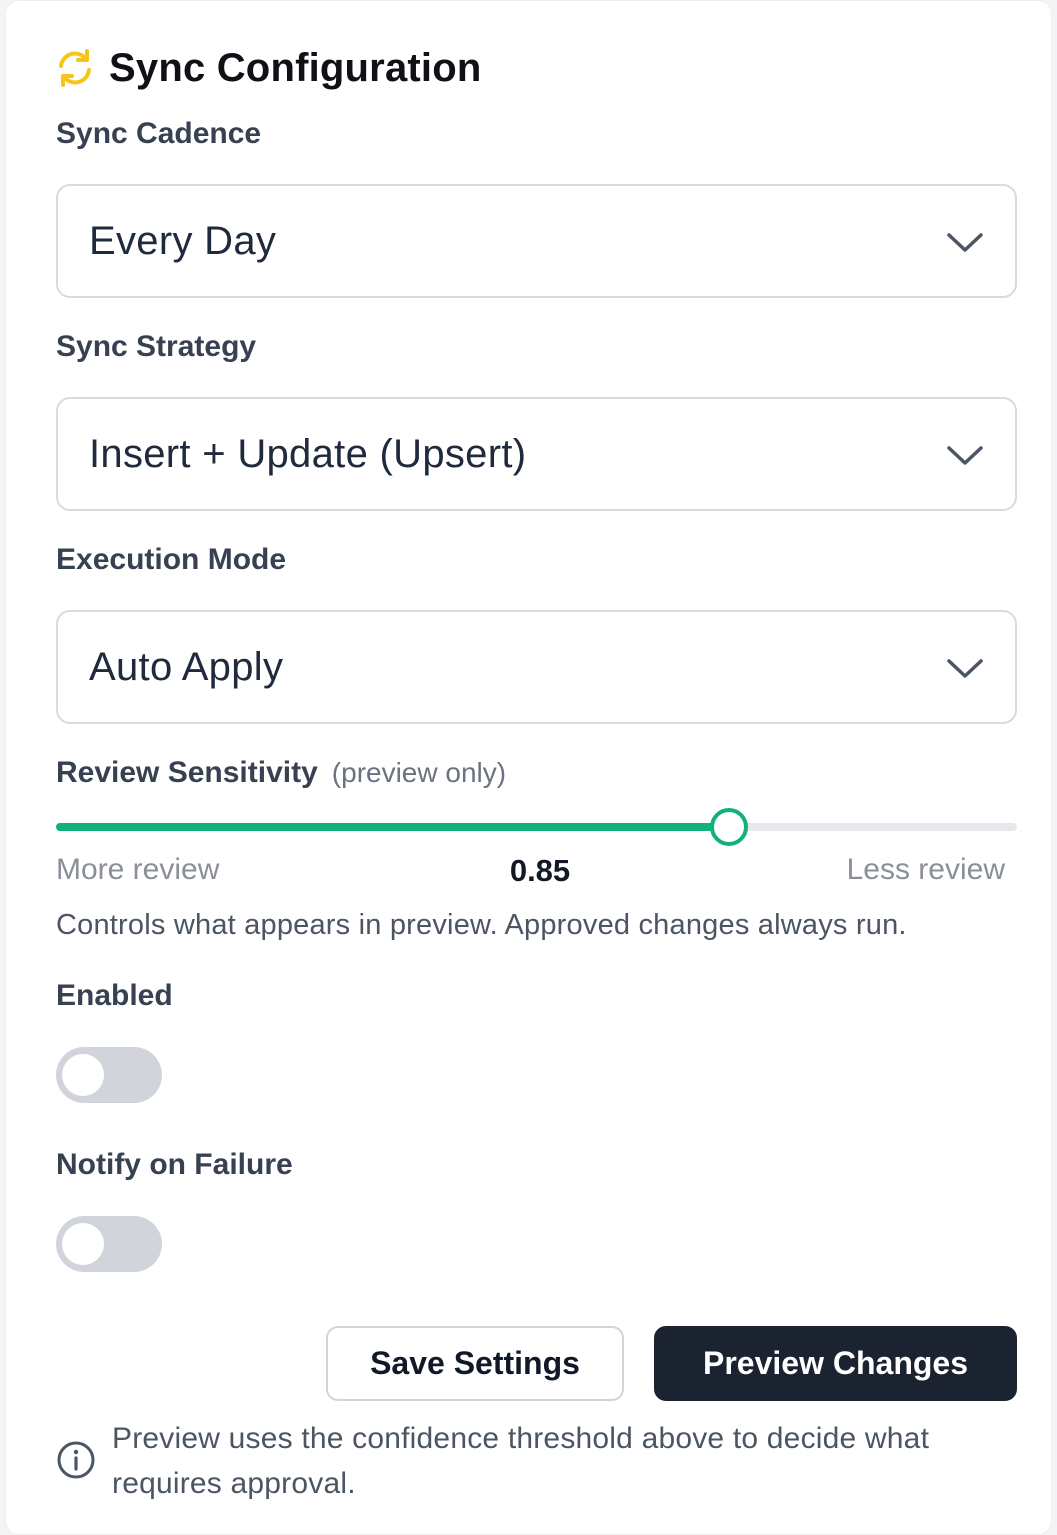  Describe the element at coordinates (76, 1460) in the screenshot. I see `info-icon` at that location.